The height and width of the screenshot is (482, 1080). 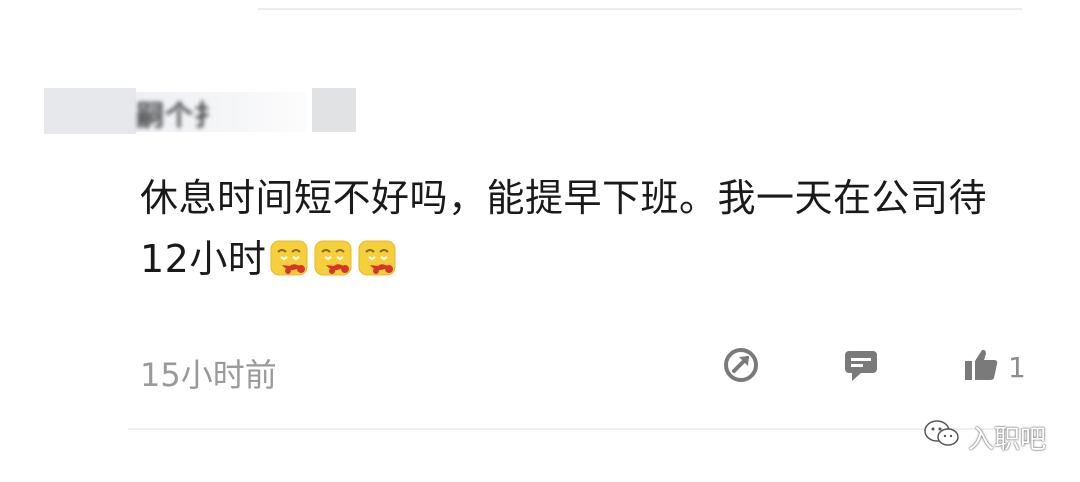 I want to click on comment-icon, so click(x=861, y=367).